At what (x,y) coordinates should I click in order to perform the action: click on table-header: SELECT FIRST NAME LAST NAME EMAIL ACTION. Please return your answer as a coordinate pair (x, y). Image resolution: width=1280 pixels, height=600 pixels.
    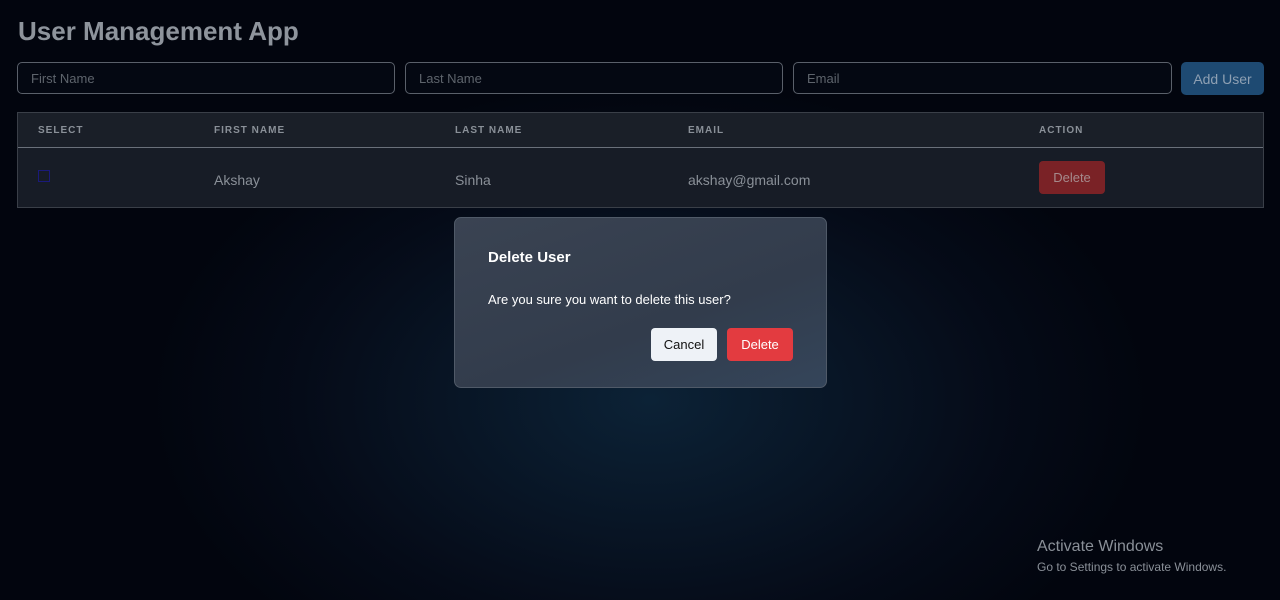
    Looking at the image, I should click on (640, 130).